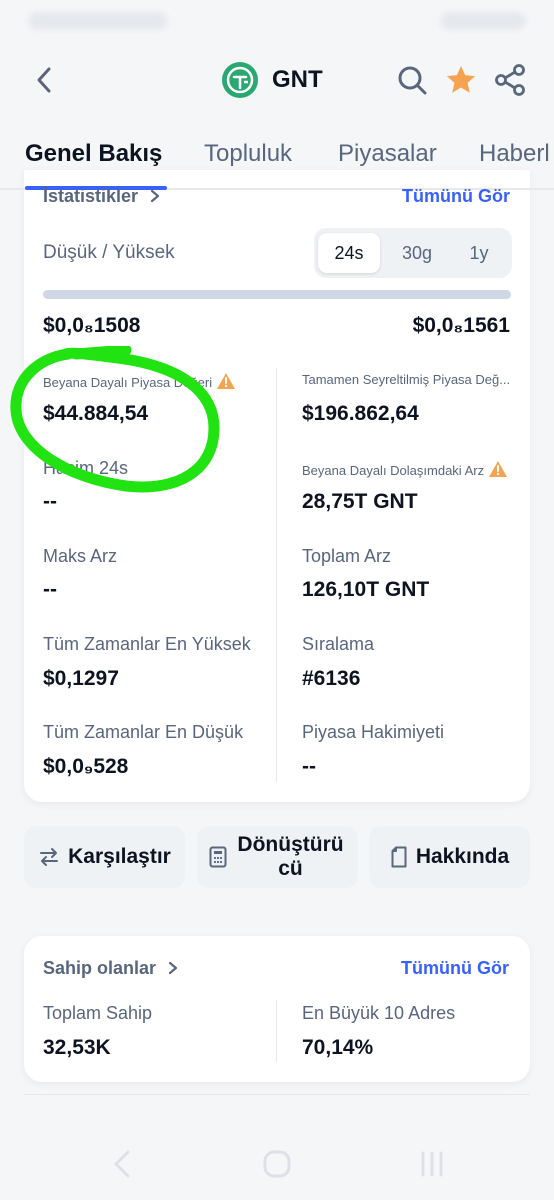 This screenshot has height=1200, width=554. I want to click on nav-recents-icon, so click(432, 1164).